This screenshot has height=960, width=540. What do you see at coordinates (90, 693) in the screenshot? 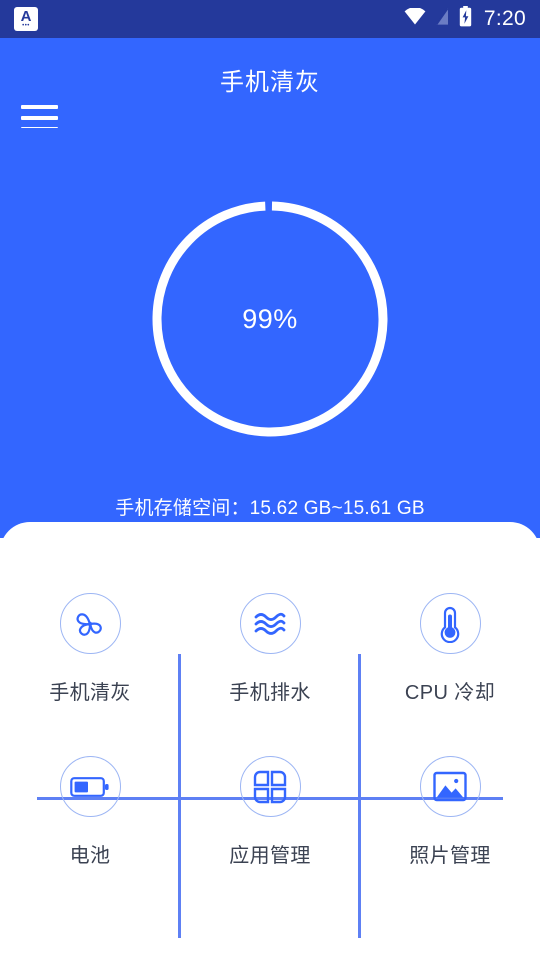
I see `tool-item-label: 手机清灰` at bounding box center [90, 693].